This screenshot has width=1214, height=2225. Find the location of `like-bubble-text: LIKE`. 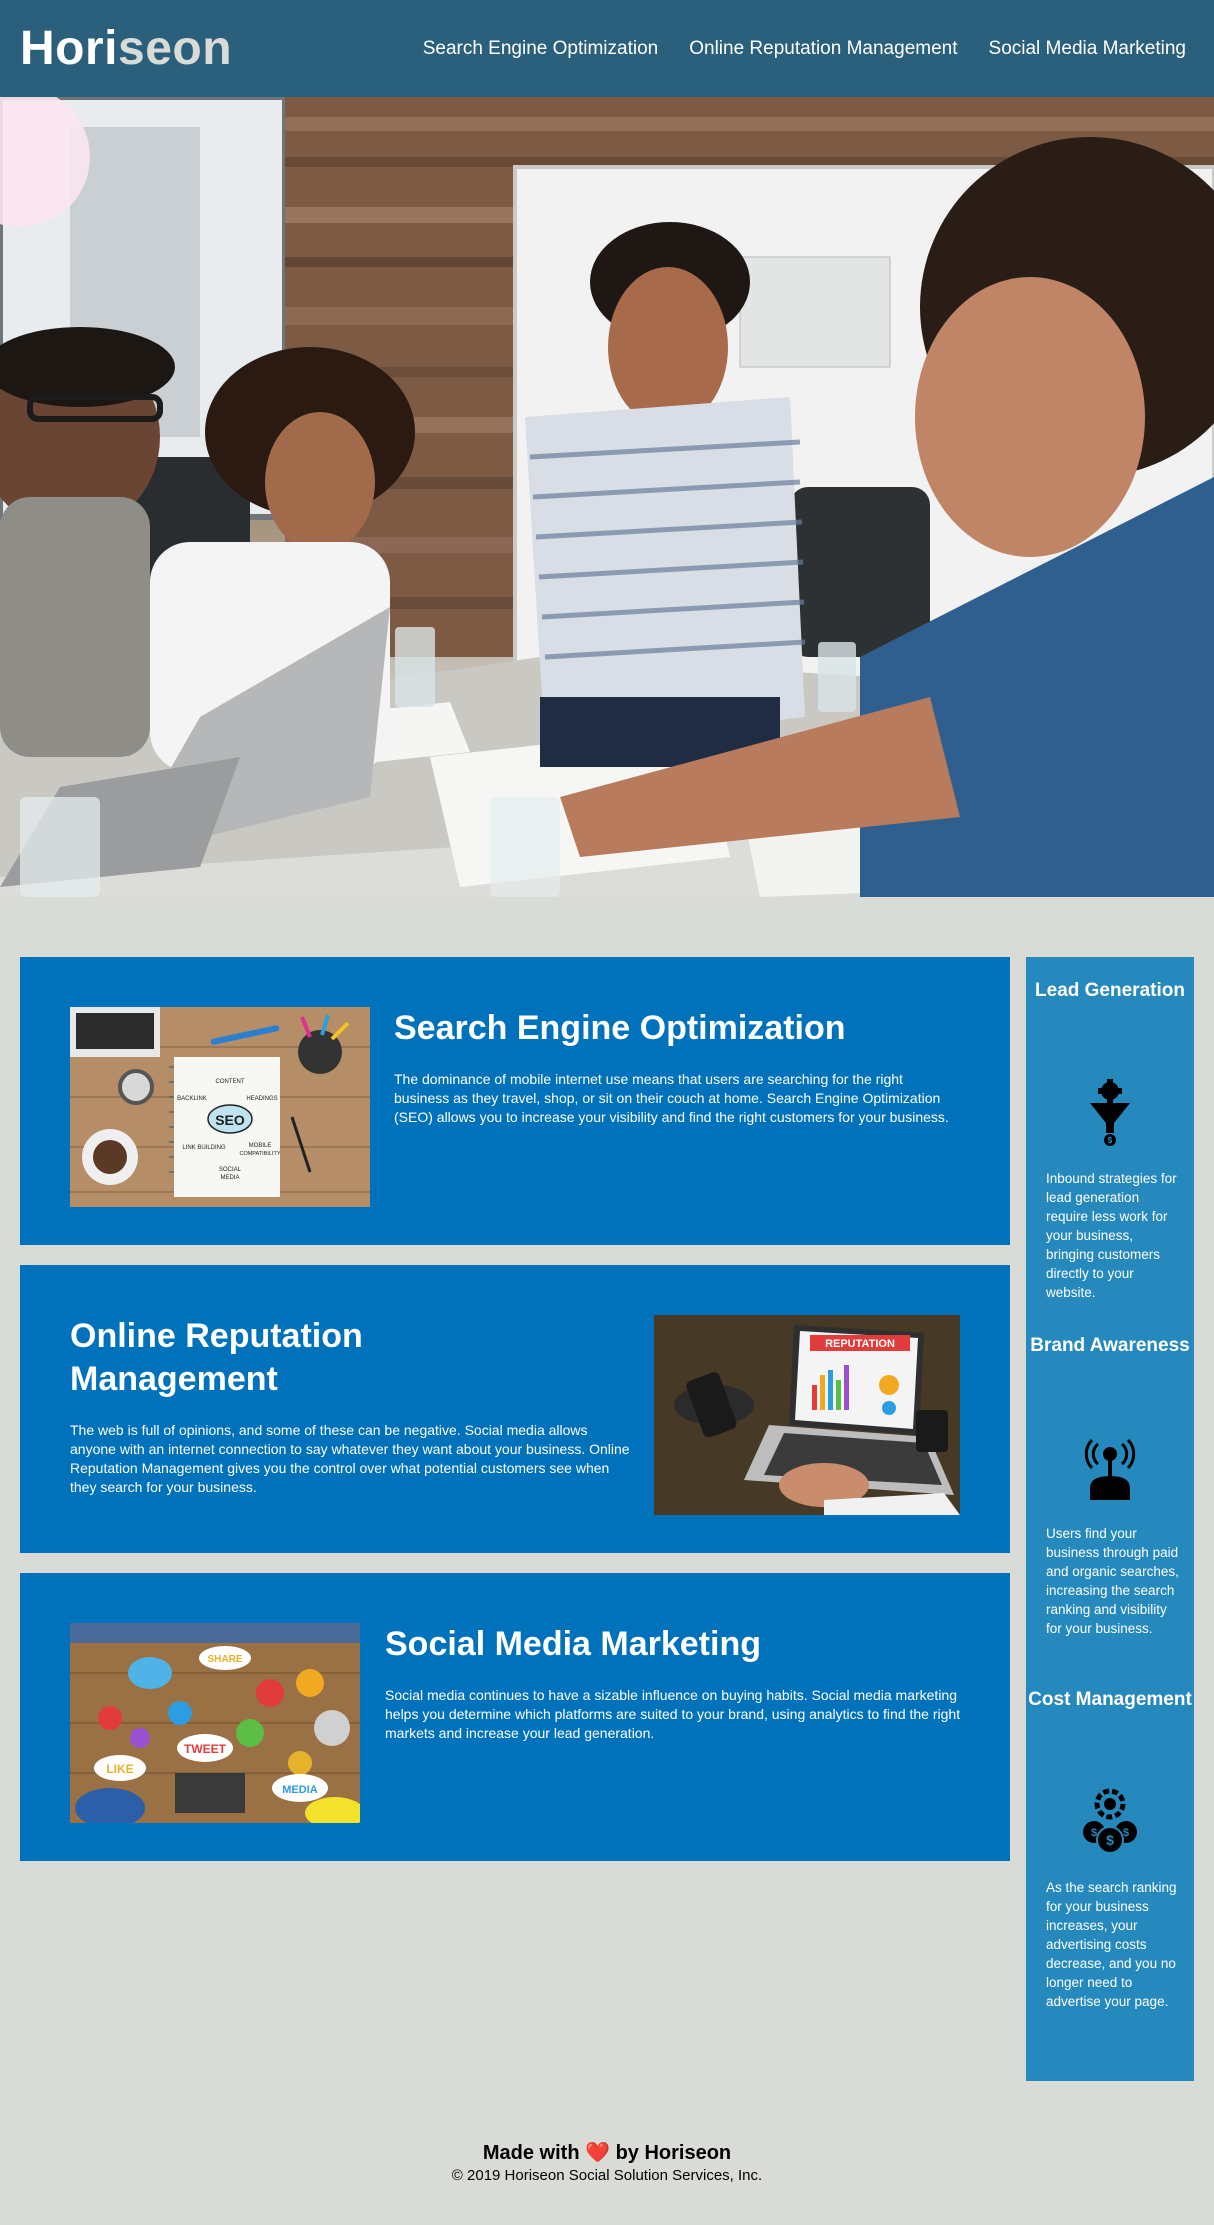

like-bubble-text: LIKE is located at coordinates (119, 1769).